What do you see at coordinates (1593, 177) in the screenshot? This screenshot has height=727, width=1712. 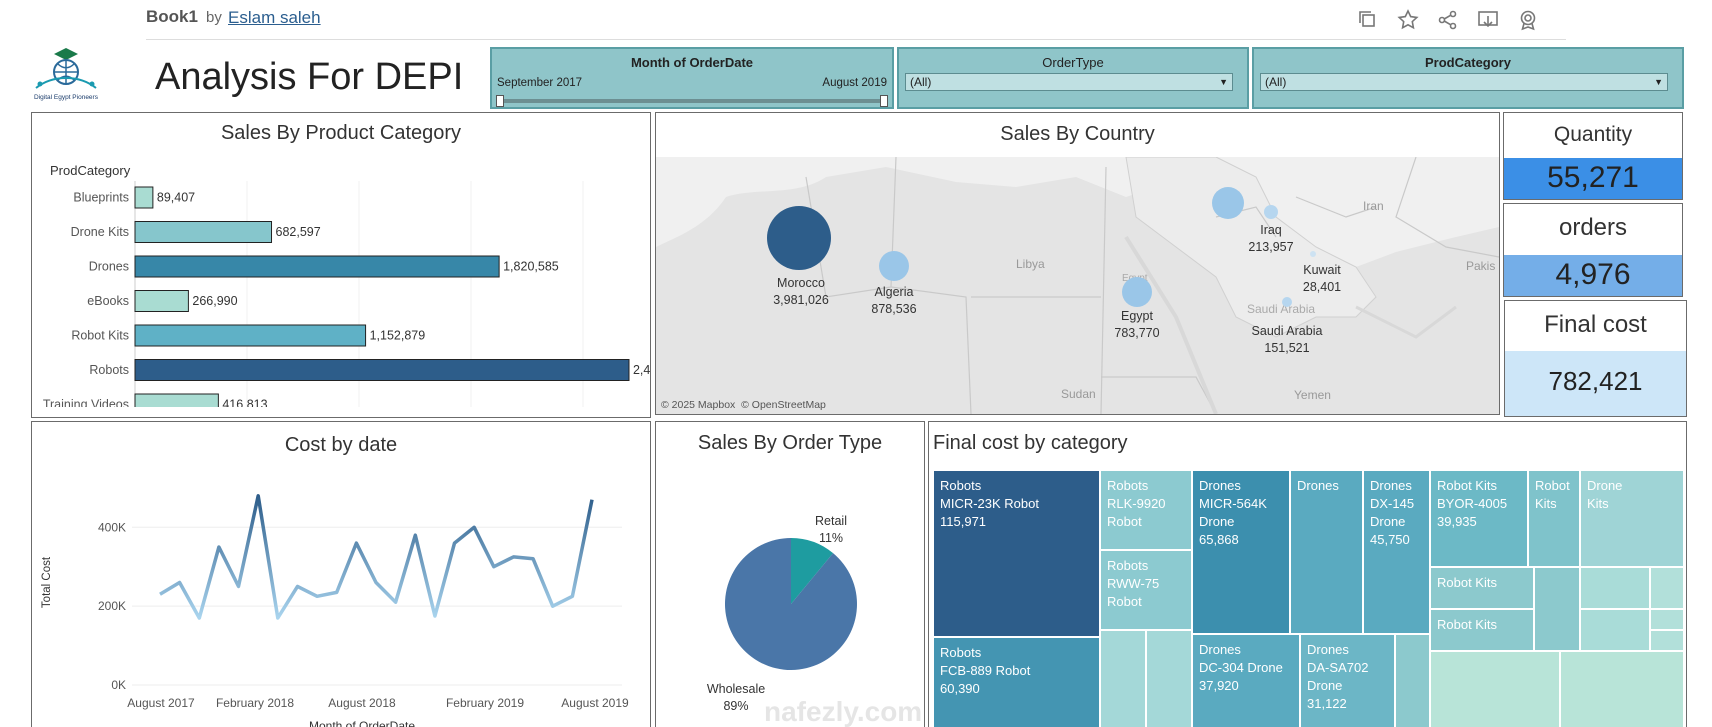 I see `kpi-quantity-value: 55,271` at bounding box center [1593, 177].